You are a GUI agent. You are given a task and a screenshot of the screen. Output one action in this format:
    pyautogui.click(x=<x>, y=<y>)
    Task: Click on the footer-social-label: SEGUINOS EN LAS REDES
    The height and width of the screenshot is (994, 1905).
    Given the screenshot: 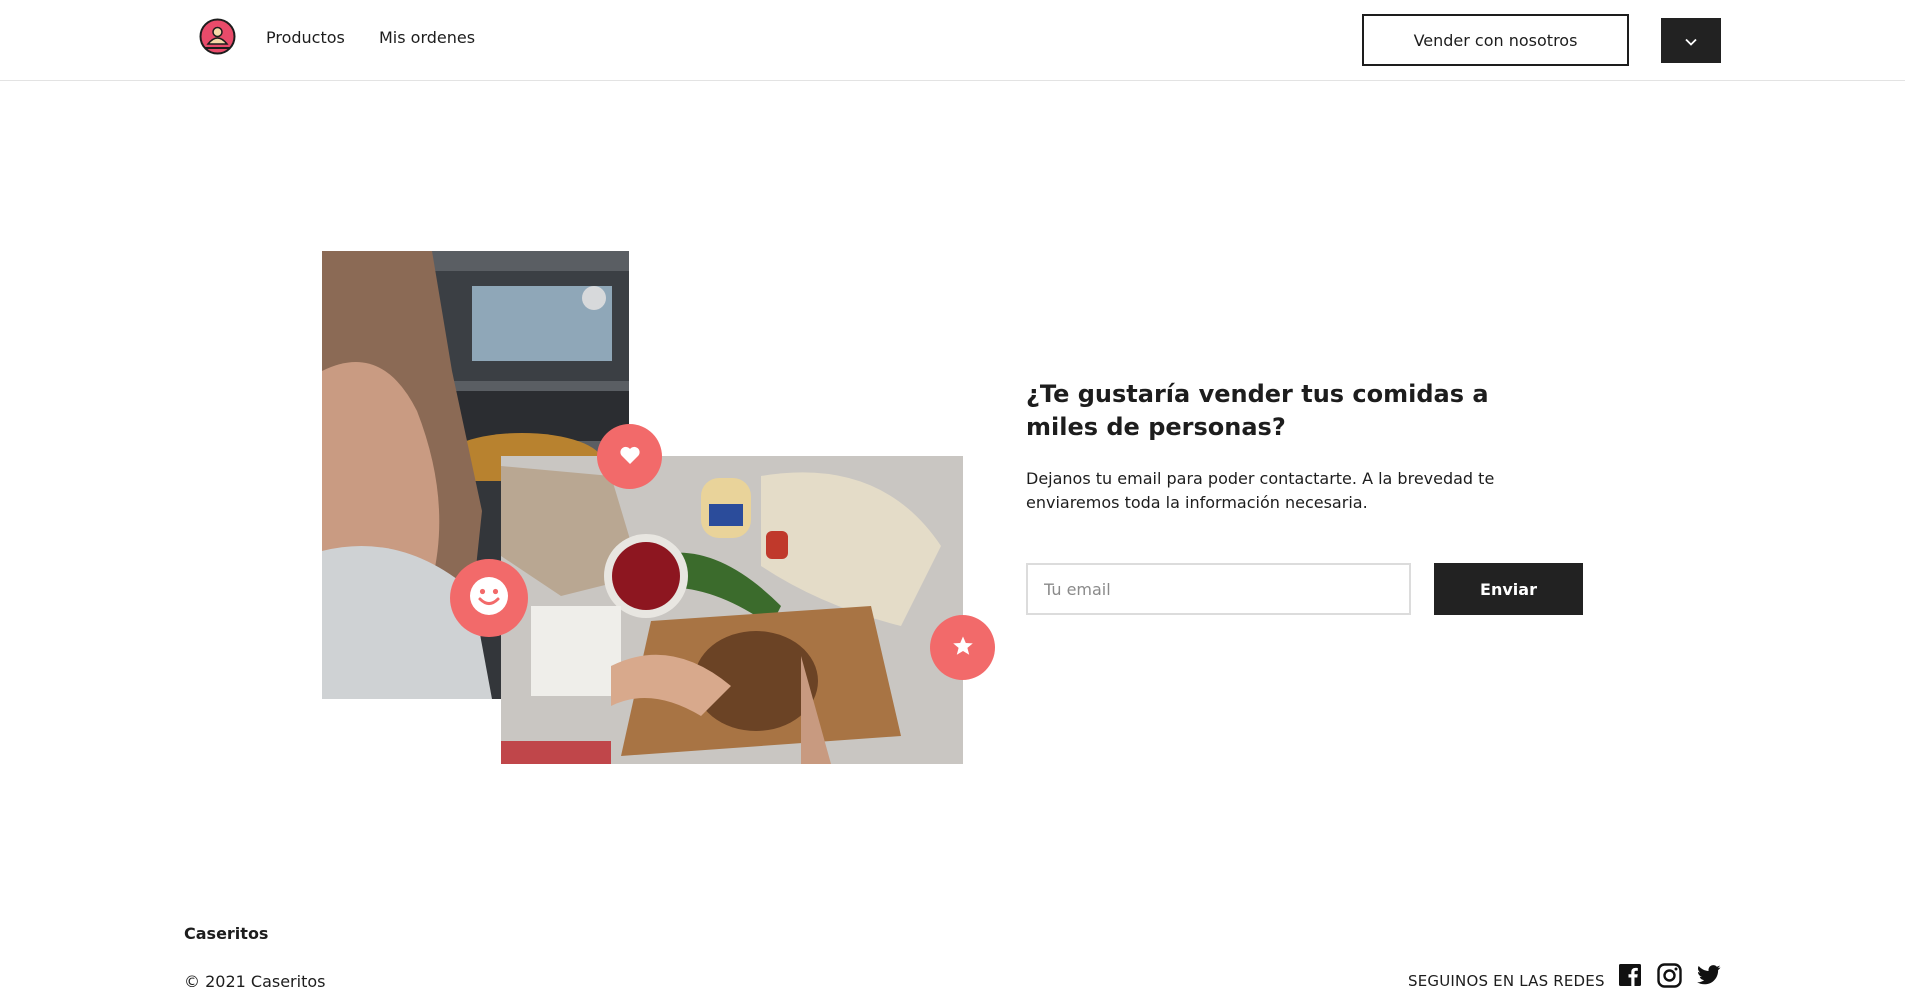 What is the action you would take?
    pyautogui.click(x=1506, y=981)
    